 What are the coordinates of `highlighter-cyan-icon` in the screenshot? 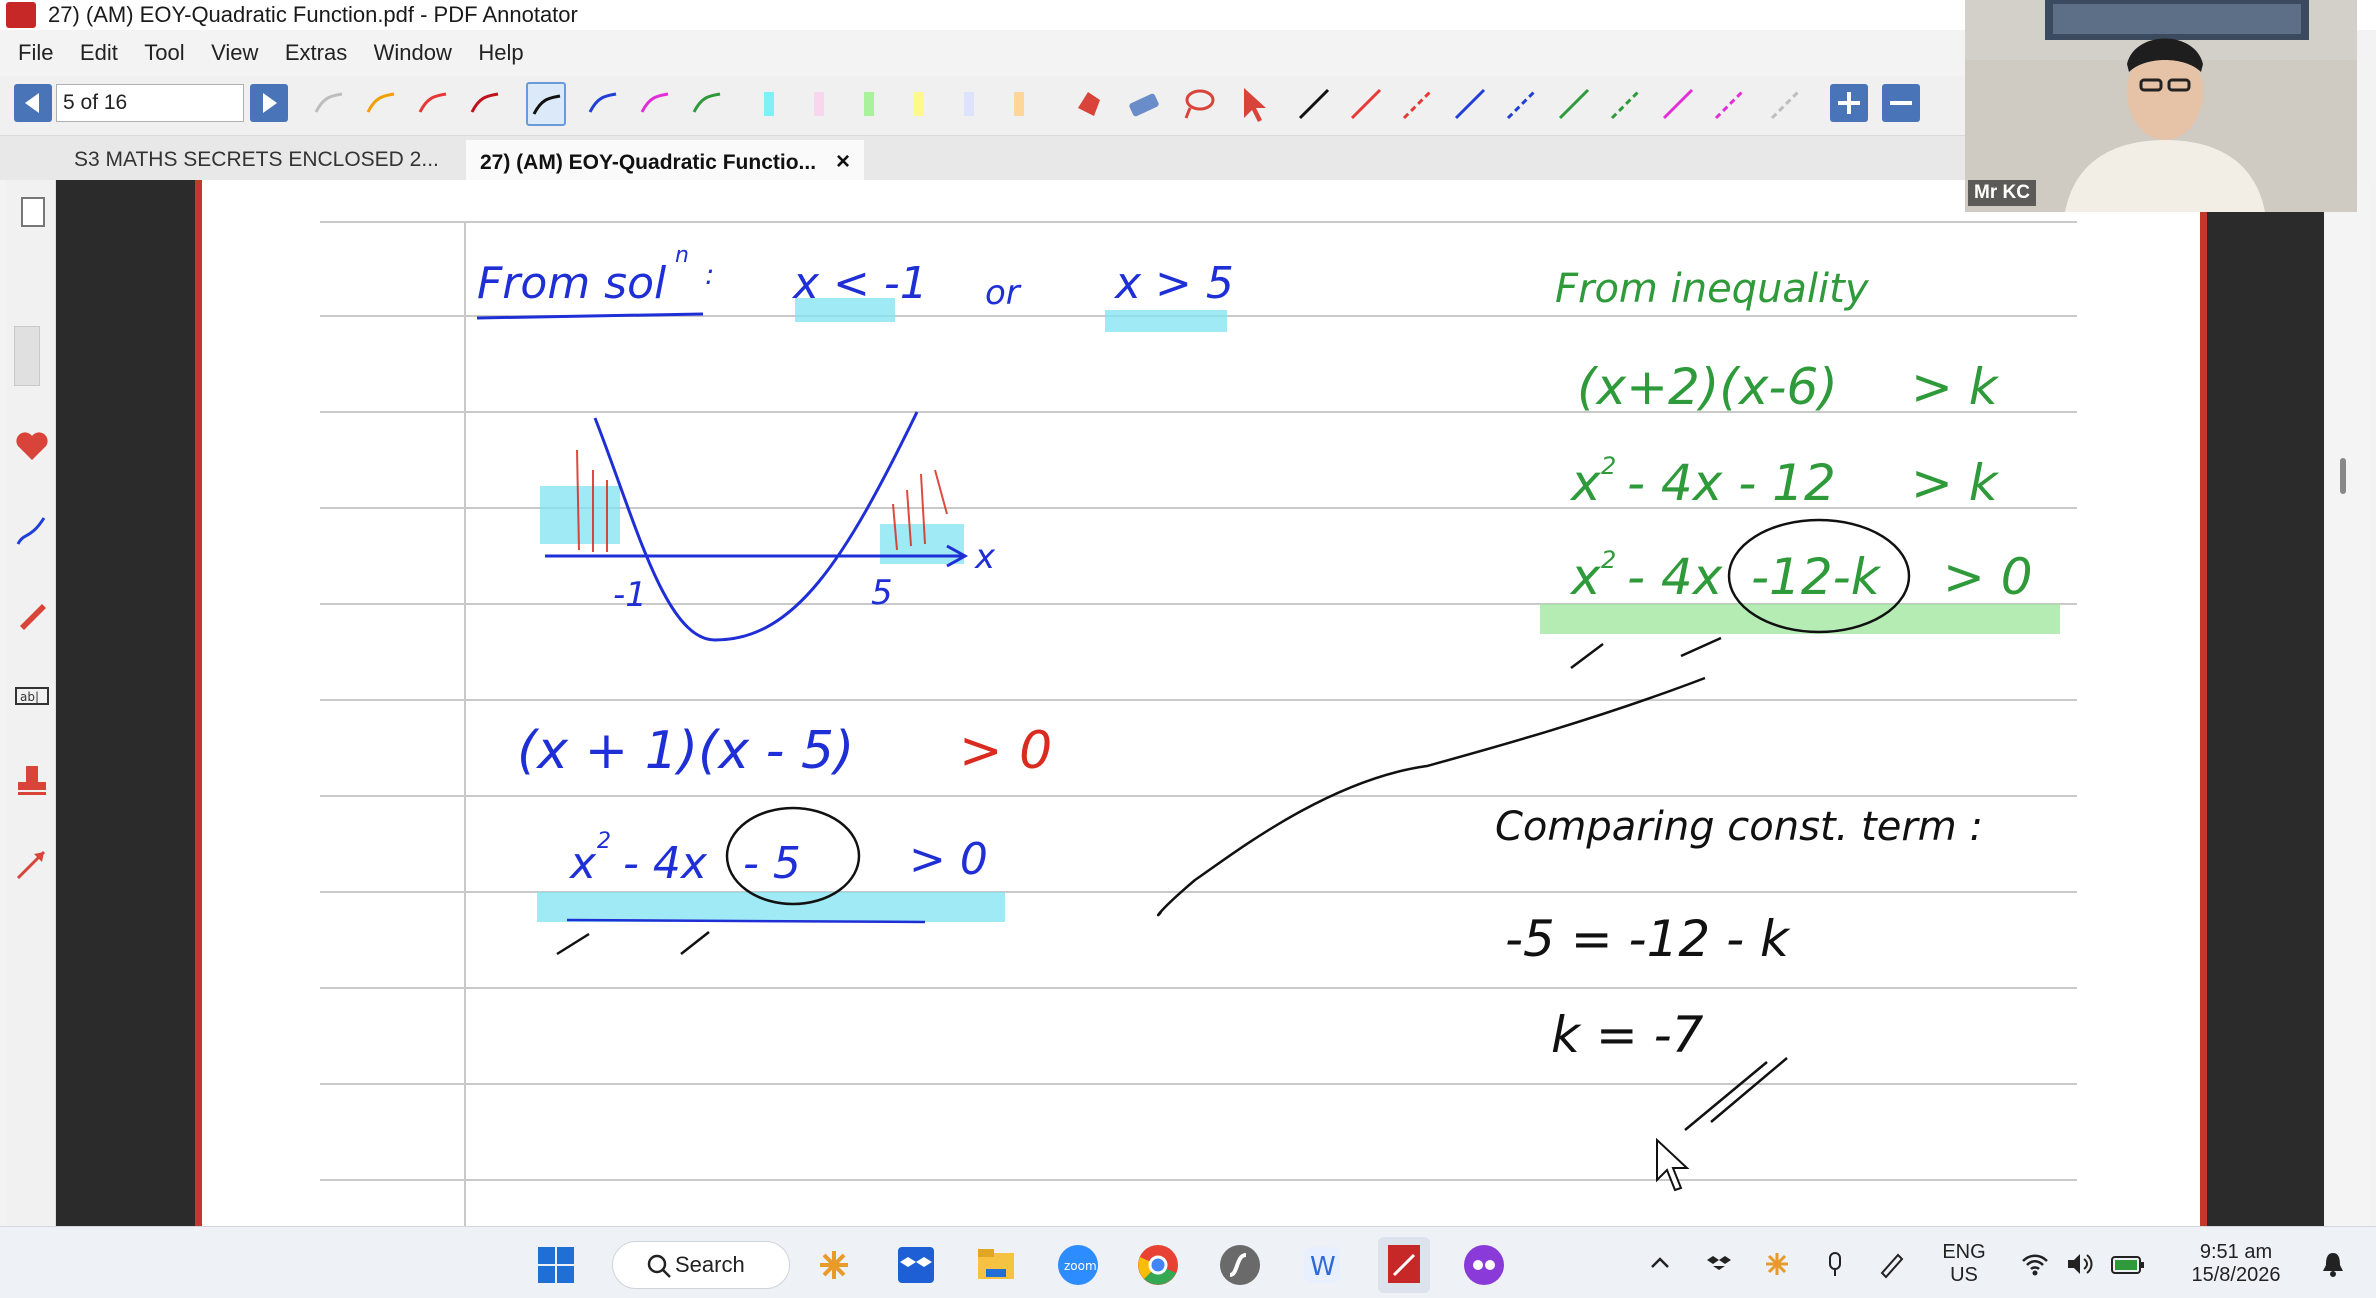 It's located at (770, 104).